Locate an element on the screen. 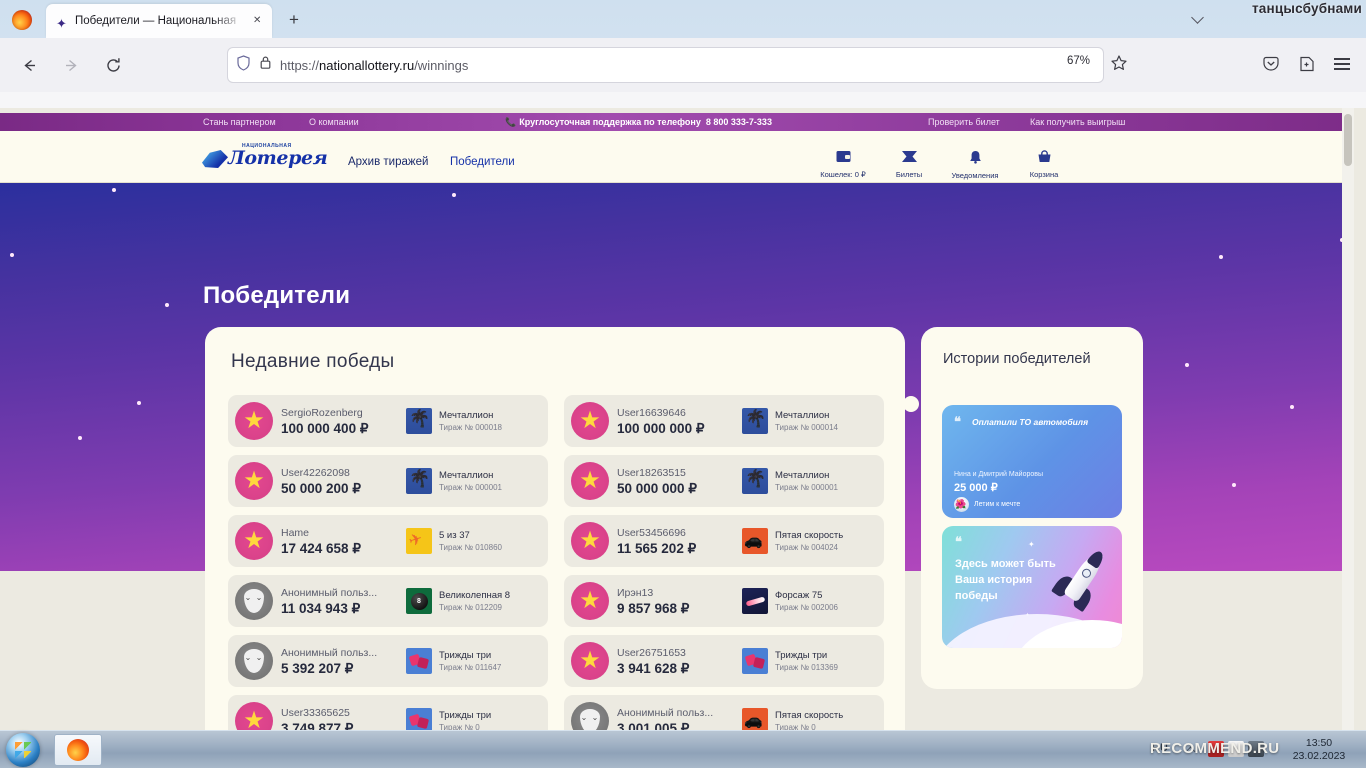  game-name: 5 из 37 is located at coordinates (454, 535).